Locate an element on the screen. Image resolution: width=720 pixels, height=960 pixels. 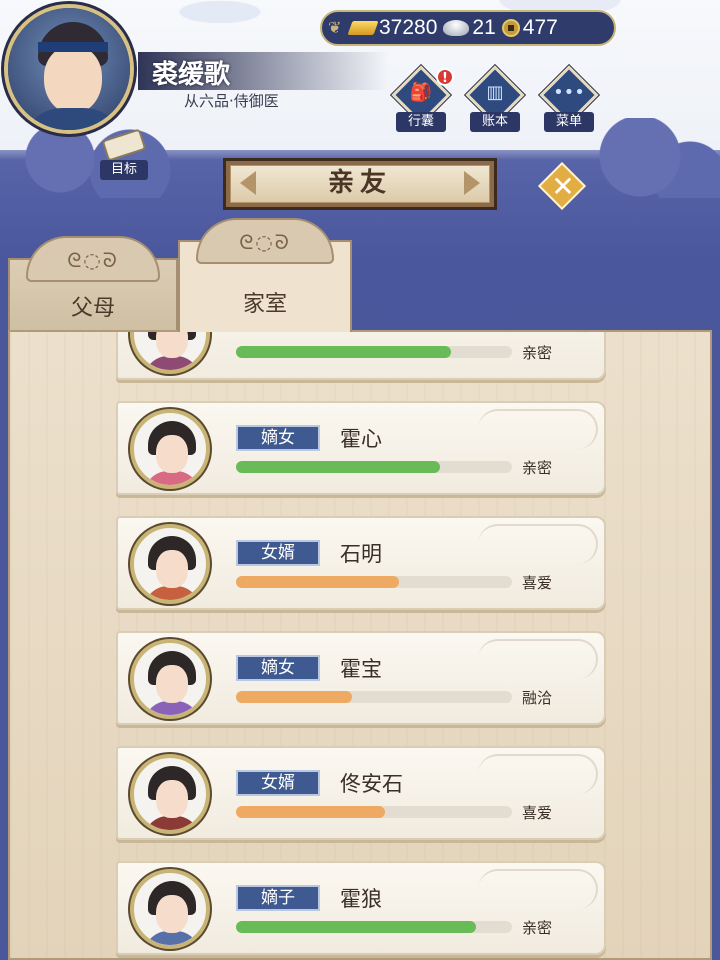
tab-parents-label: 父母 is located at coordinates (92, 308).